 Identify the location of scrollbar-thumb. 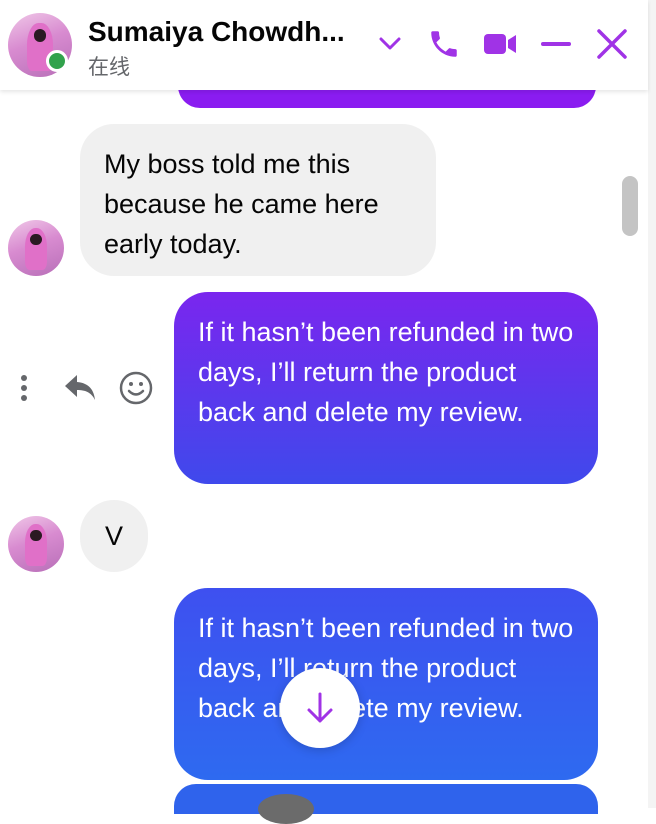
(630, 206).